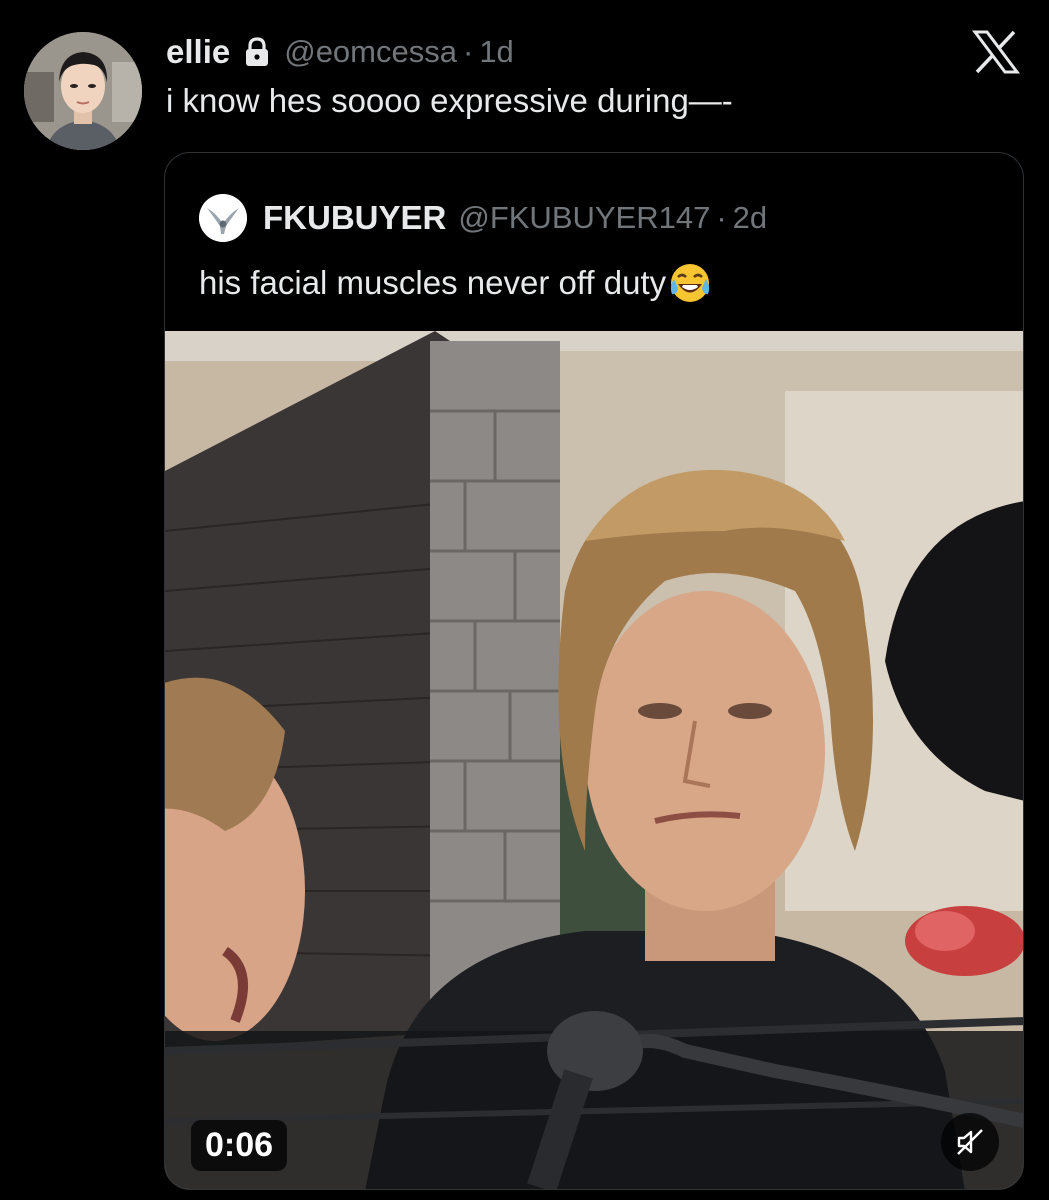  I want to click on quote-time: 2d, so click(750, 218).